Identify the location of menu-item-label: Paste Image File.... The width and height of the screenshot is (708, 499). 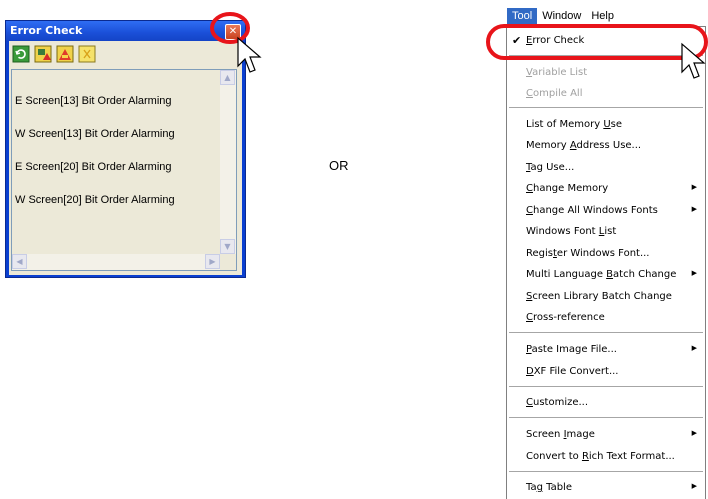
(571, 349).